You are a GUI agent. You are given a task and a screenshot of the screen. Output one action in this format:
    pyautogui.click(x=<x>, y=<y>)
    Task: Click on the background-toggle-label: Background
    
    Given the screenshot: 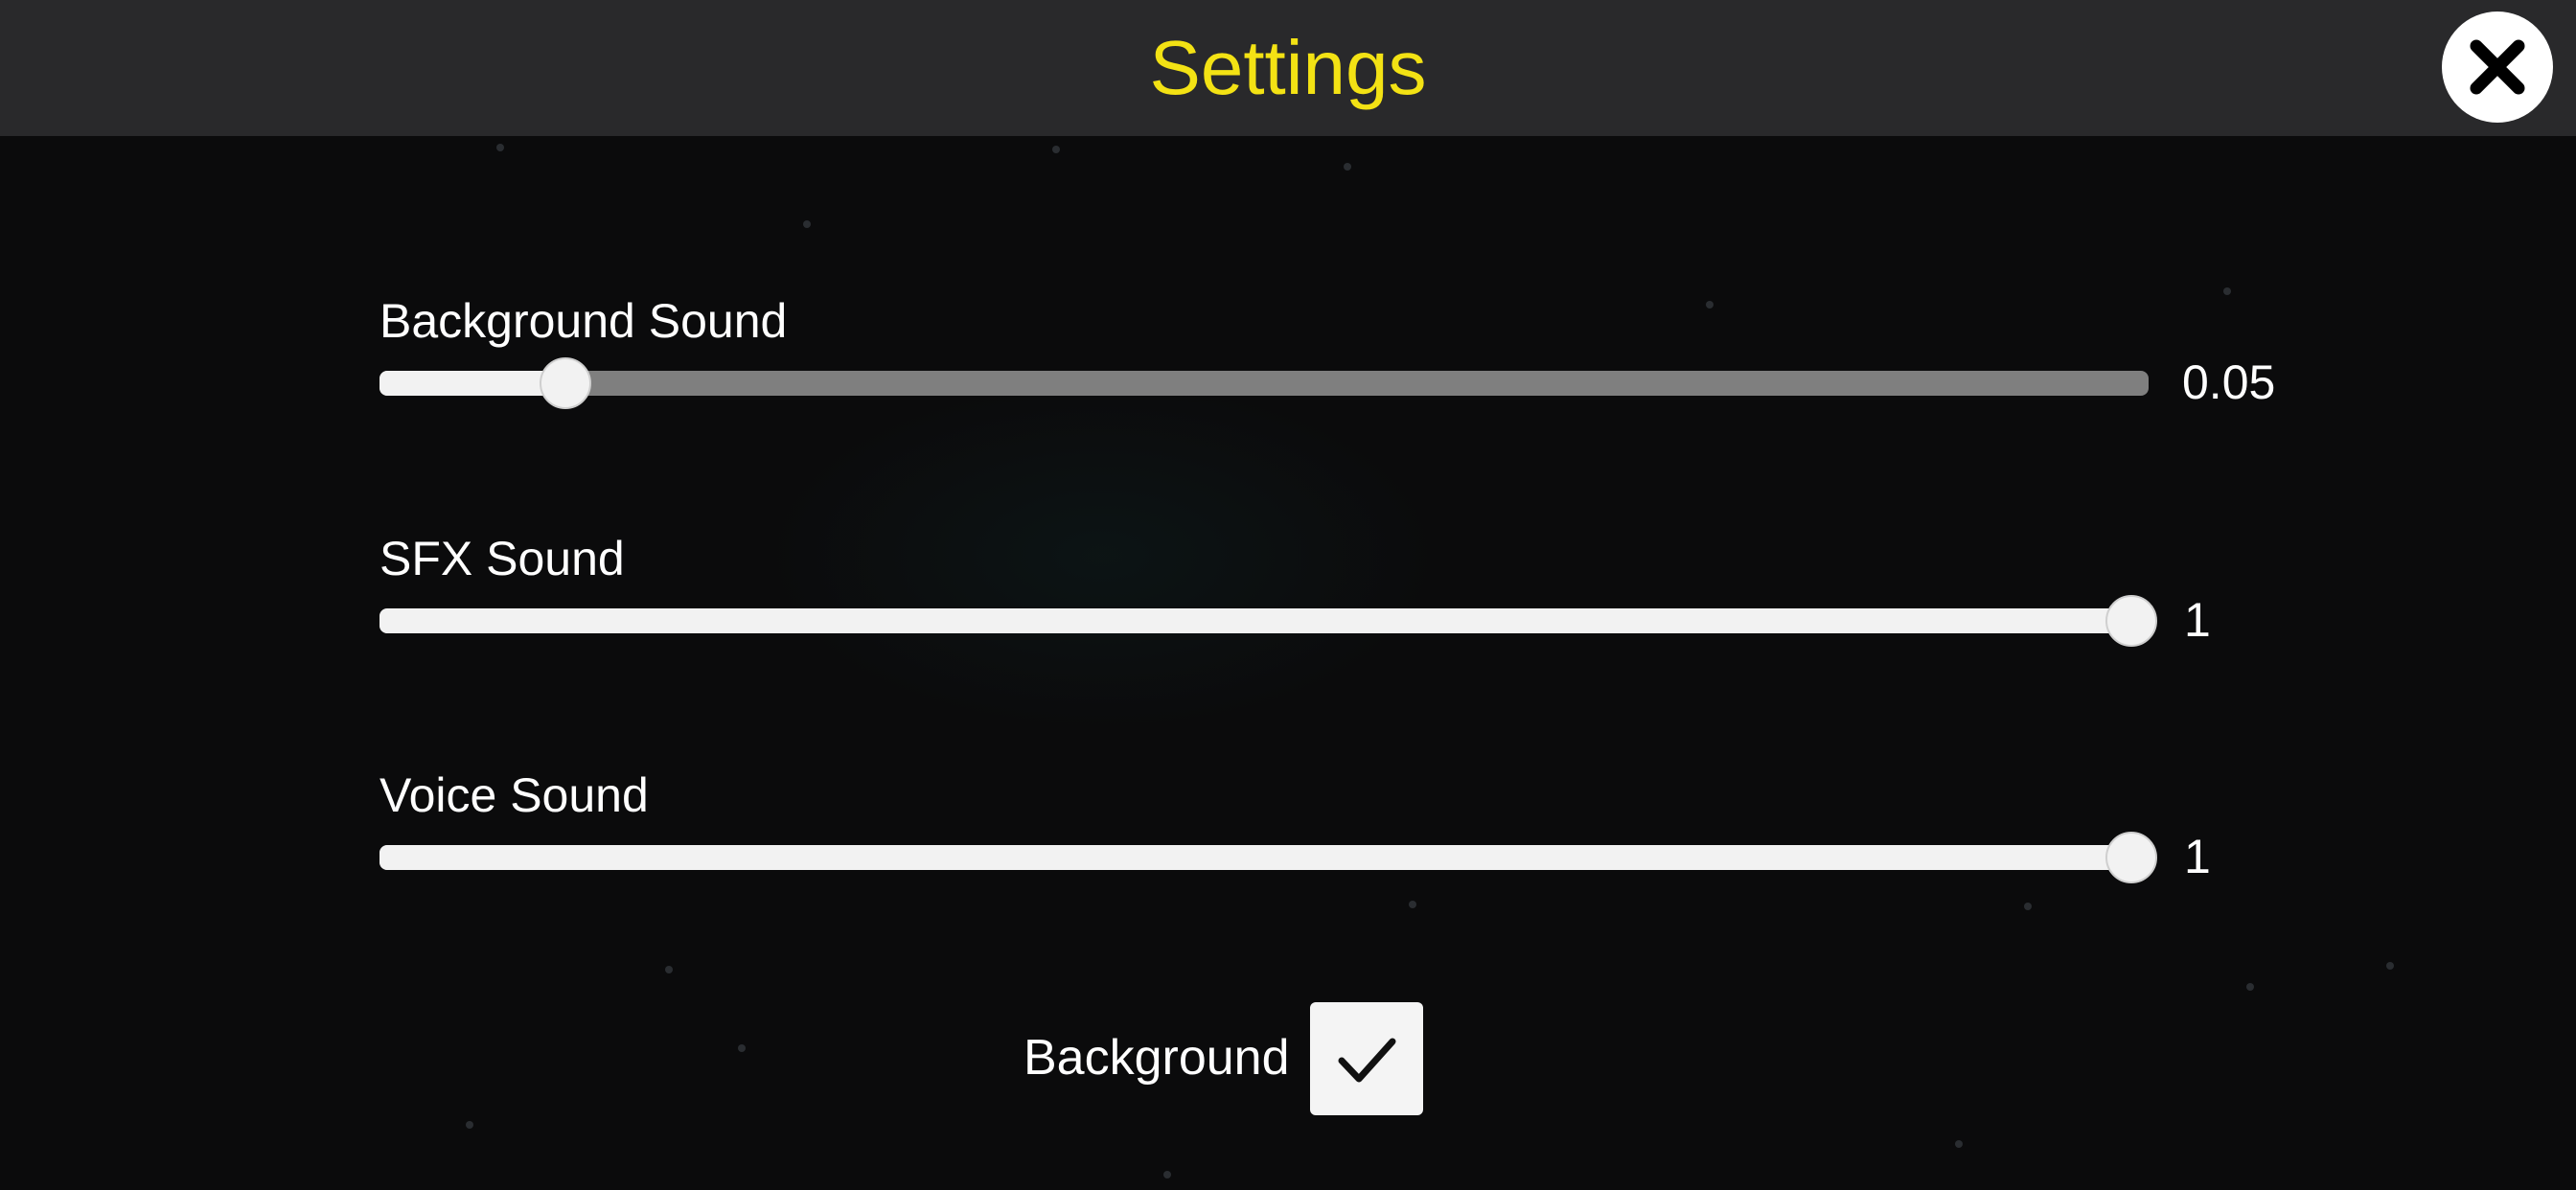 What is the action you would take?
    pyautogui.click(x=1157, y=1058)
    